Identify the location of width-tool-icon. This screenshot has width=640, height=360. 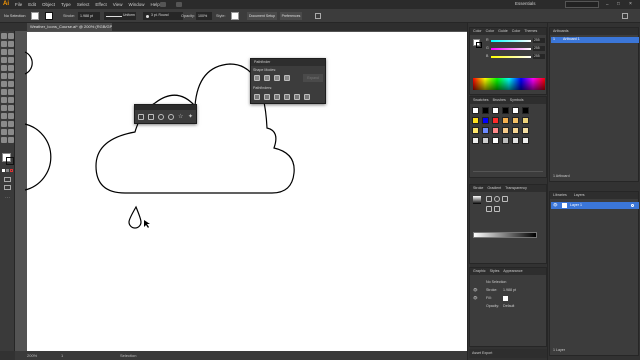
(4, 92).